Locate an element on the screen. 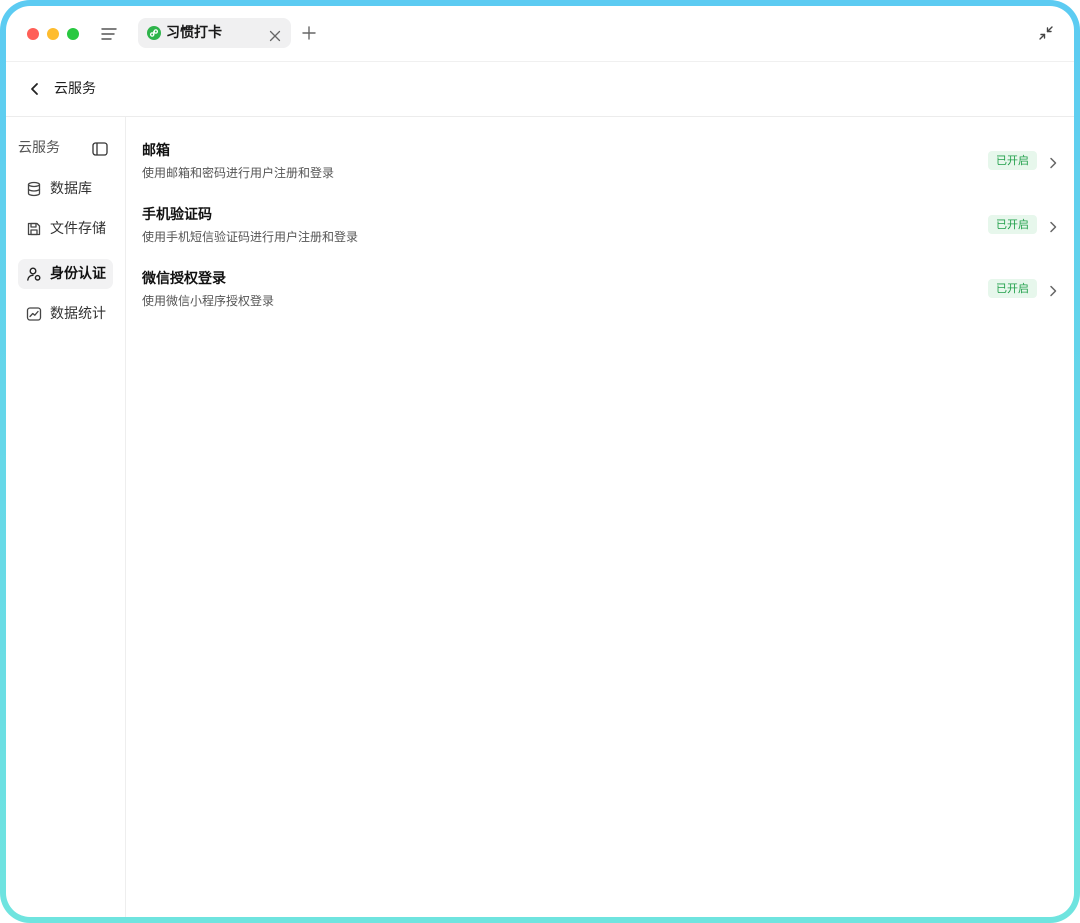 This screenshot has width=1080, height=923. list-item-email: 邮箱 使用邮箱和密码进行用户注册和登录 已开启 is located at coordinates (600, 168).